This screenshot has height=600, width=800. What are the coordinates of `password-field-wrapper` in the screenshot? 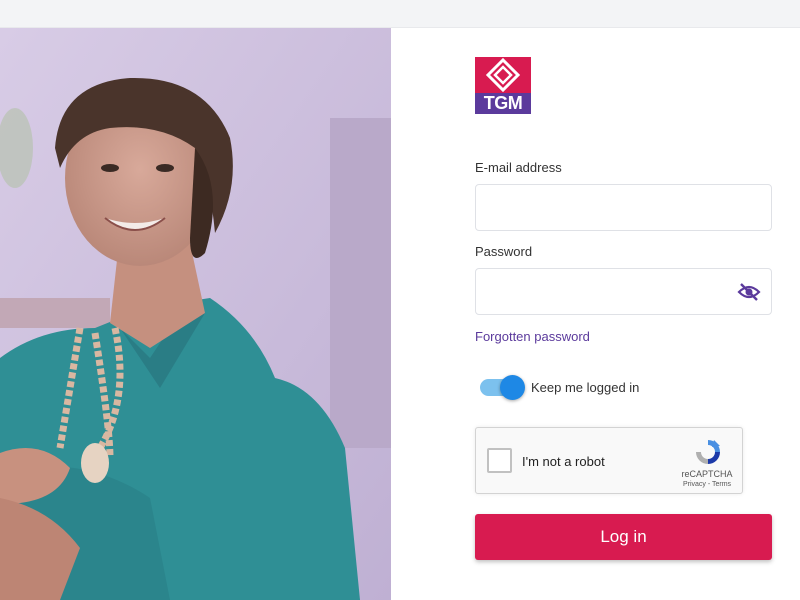 It's located at (623, 291).